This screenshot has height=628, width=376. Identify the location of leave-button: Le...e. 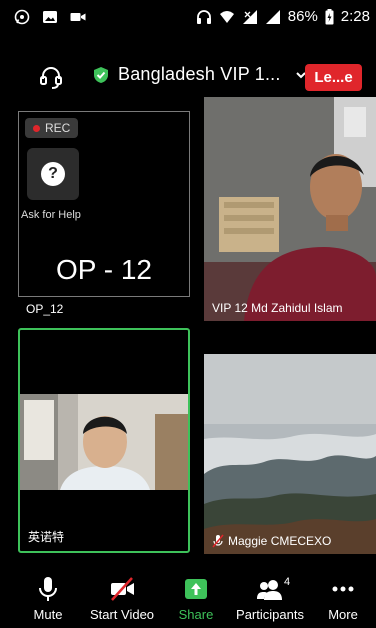
(333, 77).